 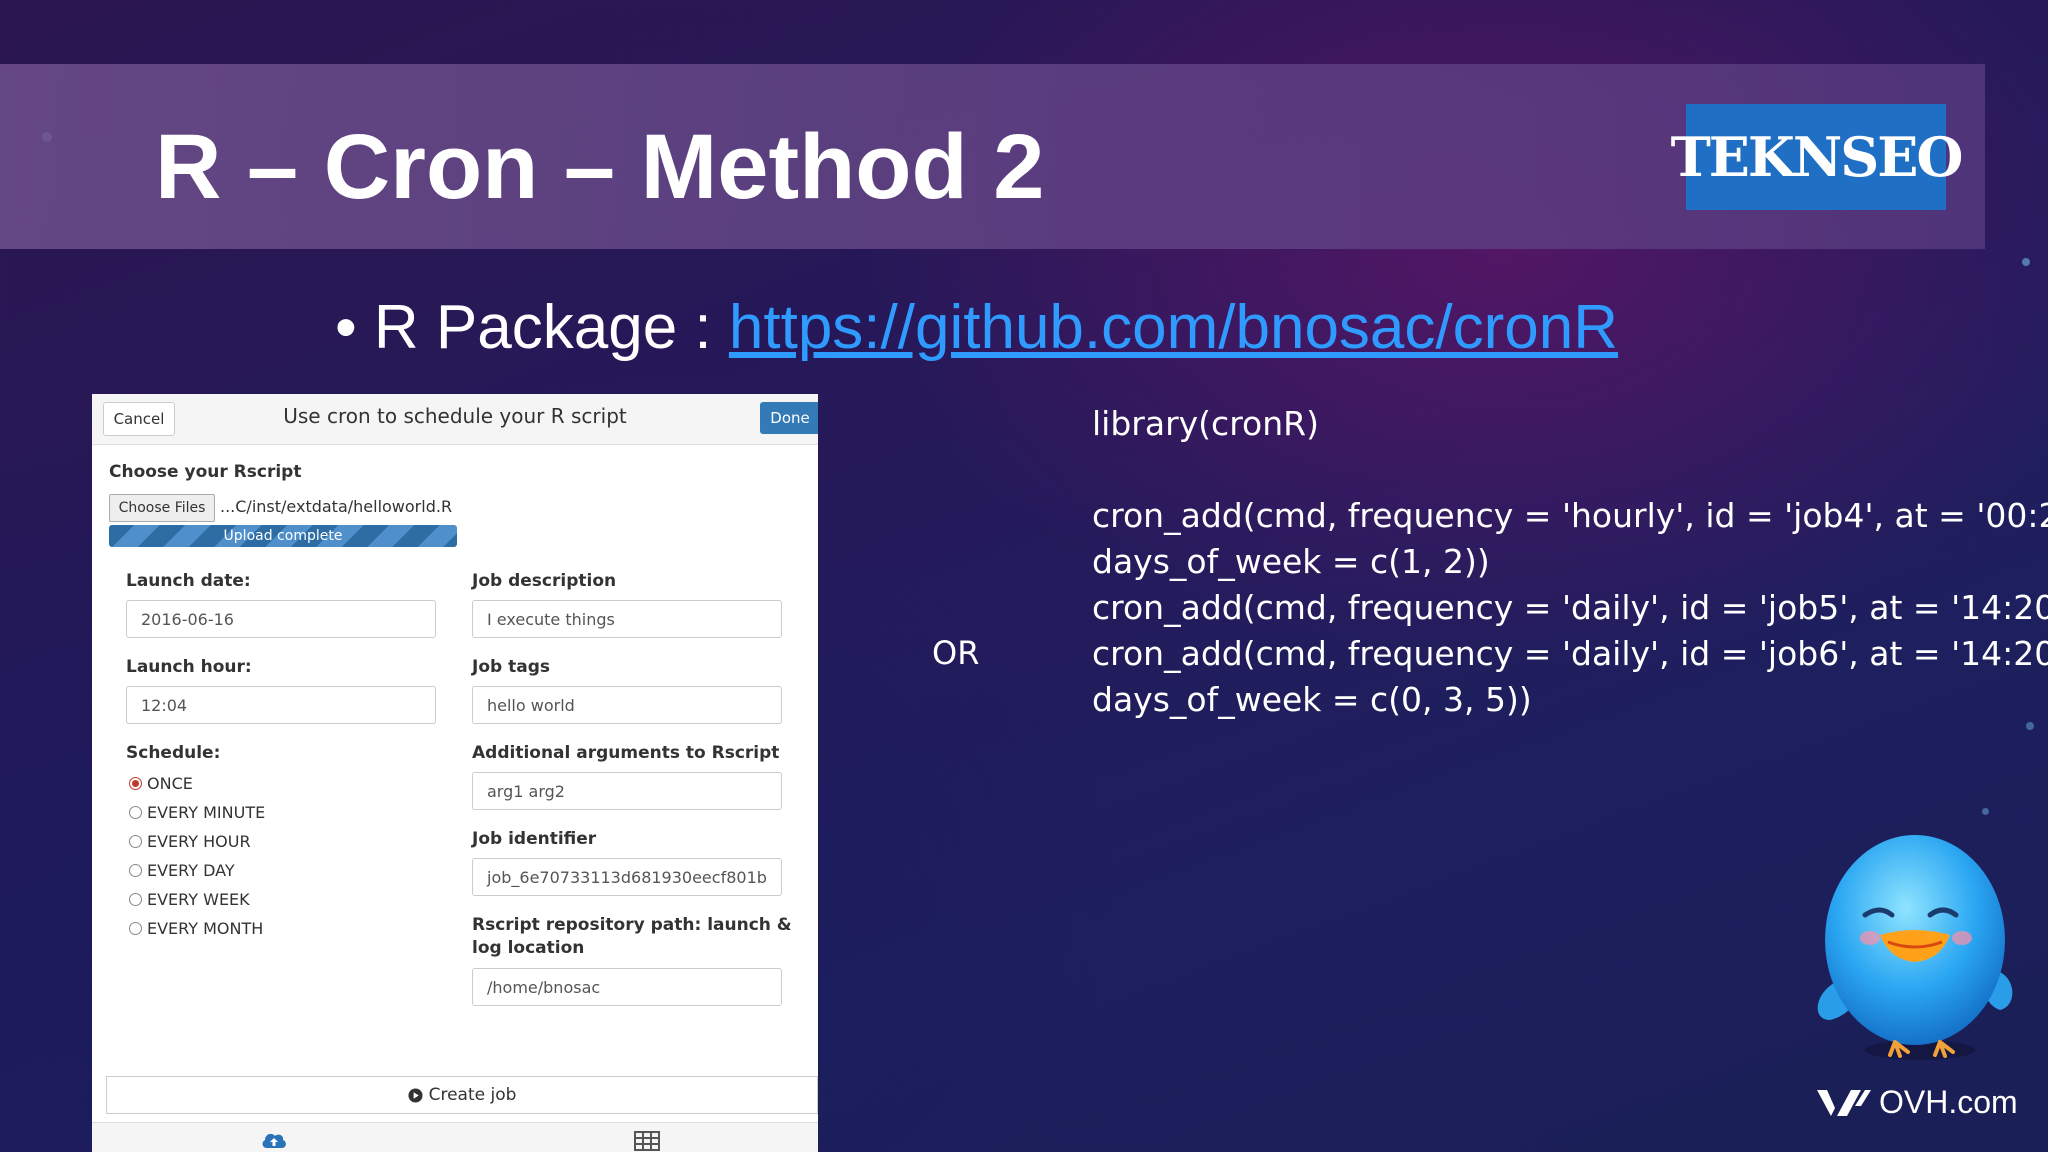 What do you see at coordinates (162, 508) in the screenshot?
I see `choose-files-button: Choose Files` at bounding box center [162, 508].